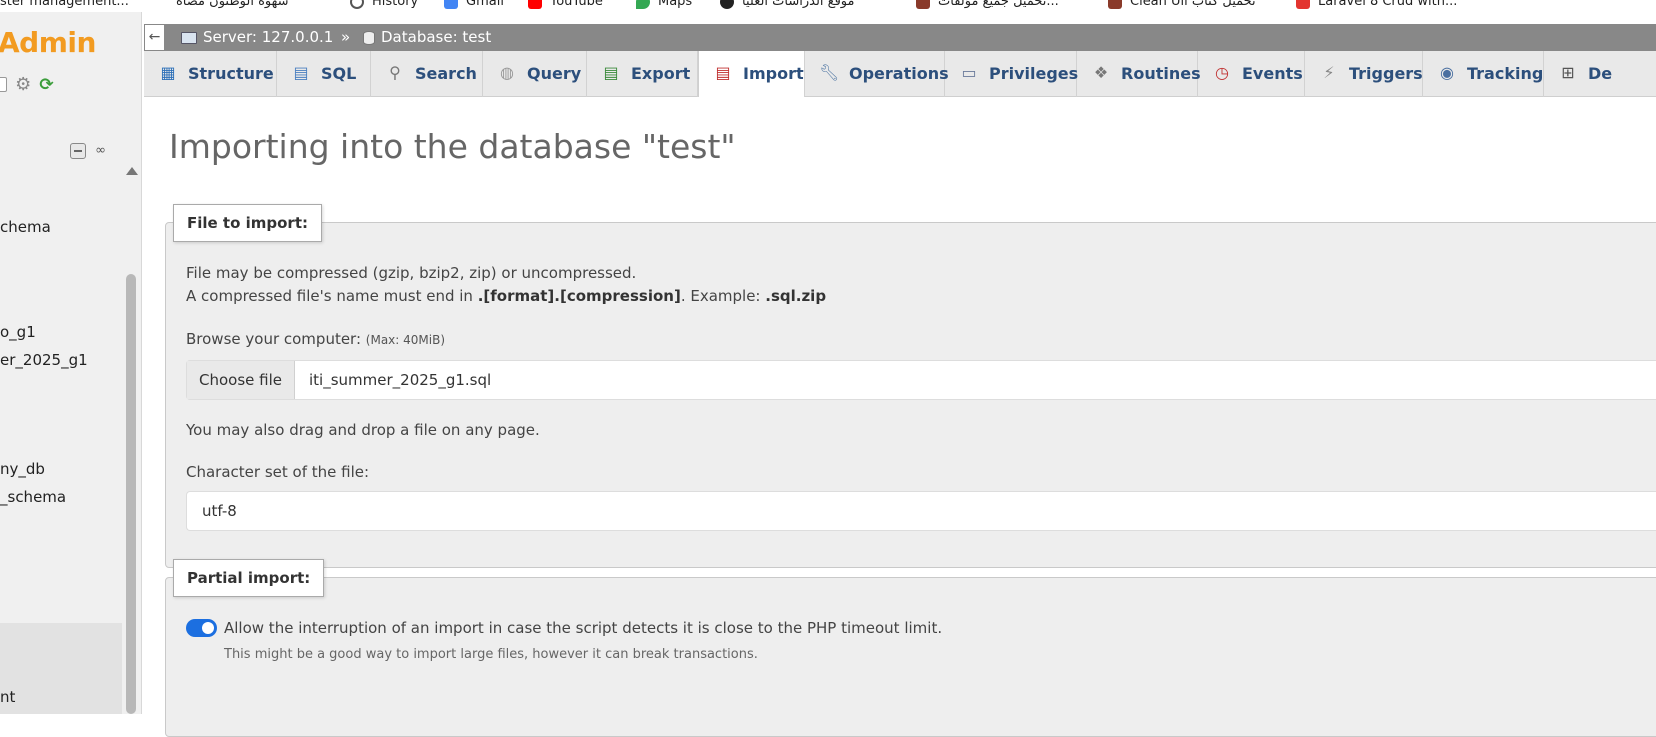 This screenshot has height=737, width=1656. What do you see at coordinates (1222, 72) in the screenshot?
I see `events-icon: ◷` at bounding box center [1222, 72].